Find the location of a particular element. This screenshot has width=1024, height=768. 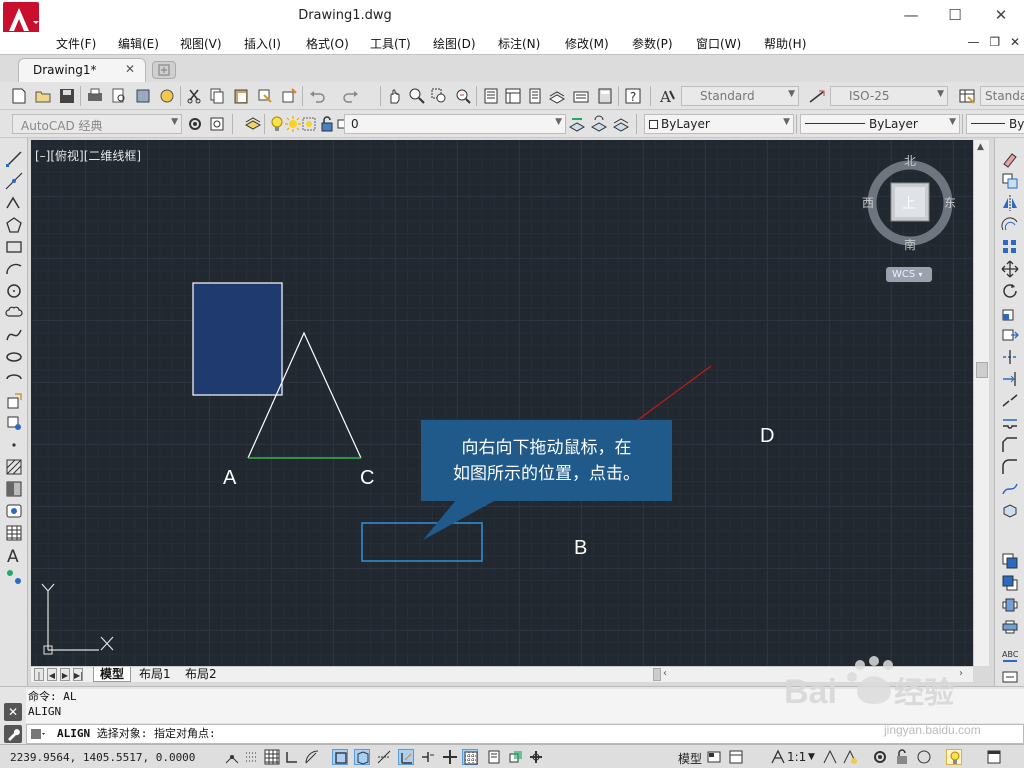

minimize-button: — is located at coordinates (911, 15).